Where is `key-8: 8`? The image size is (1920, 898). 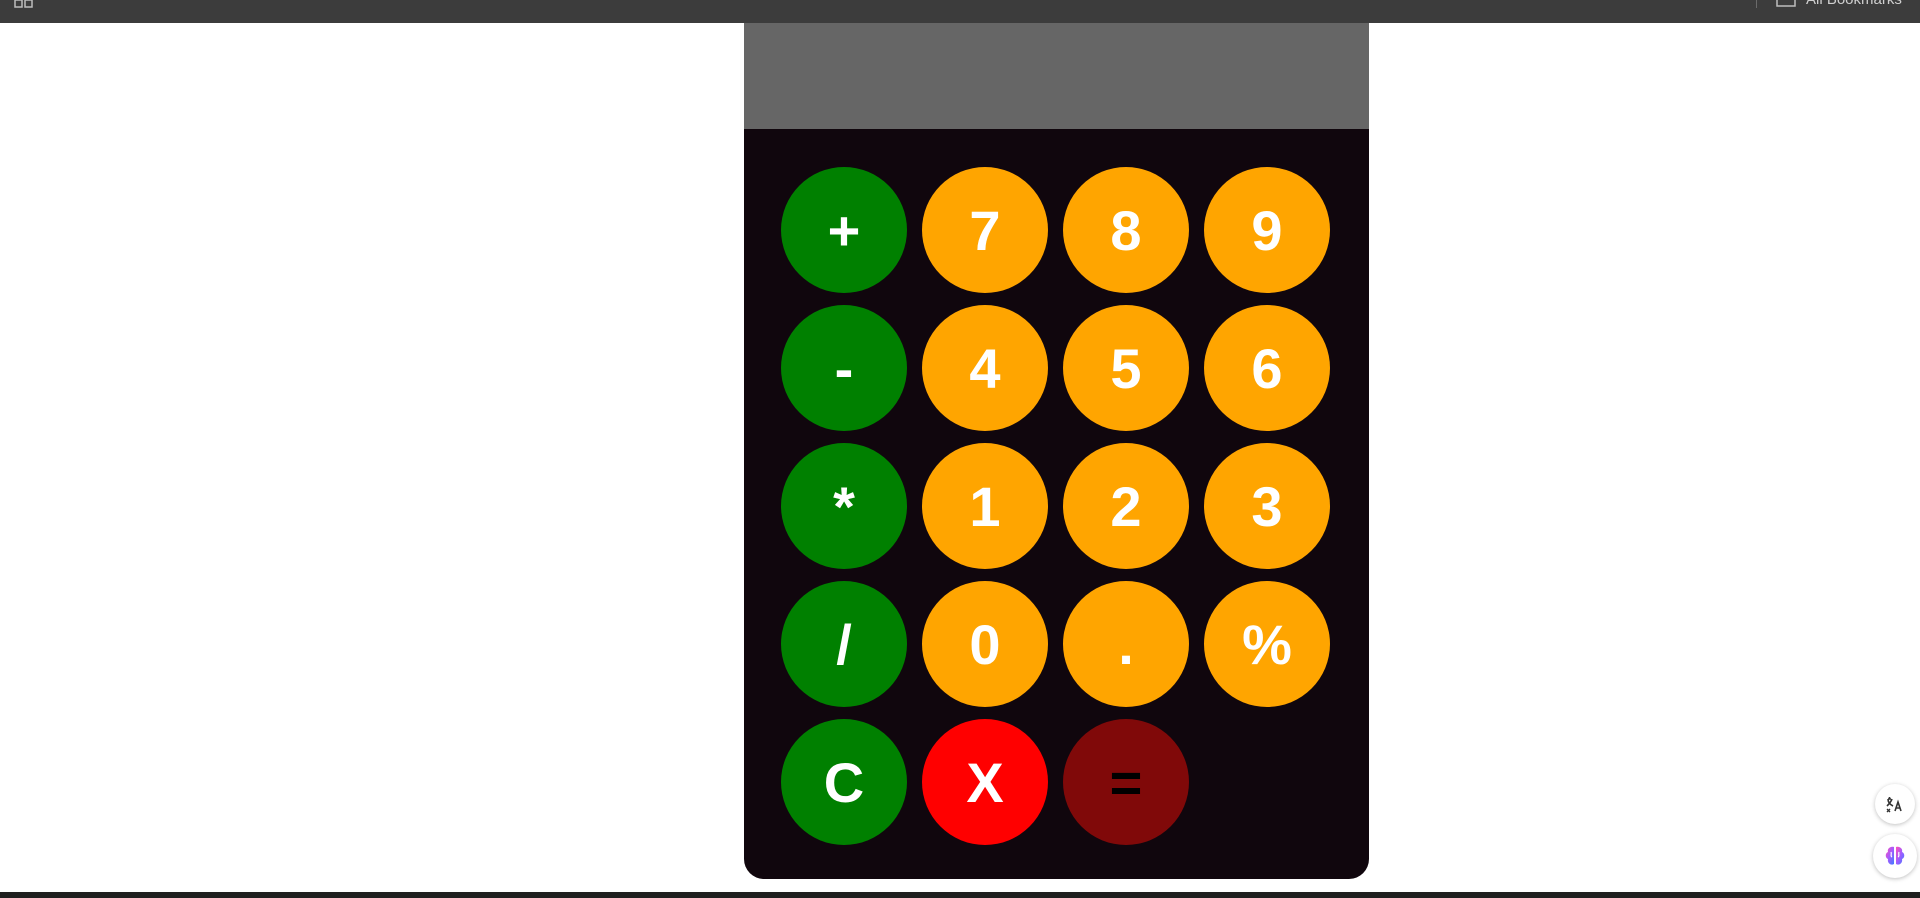
key-8: 8 is located at coordinates (1126, 230).